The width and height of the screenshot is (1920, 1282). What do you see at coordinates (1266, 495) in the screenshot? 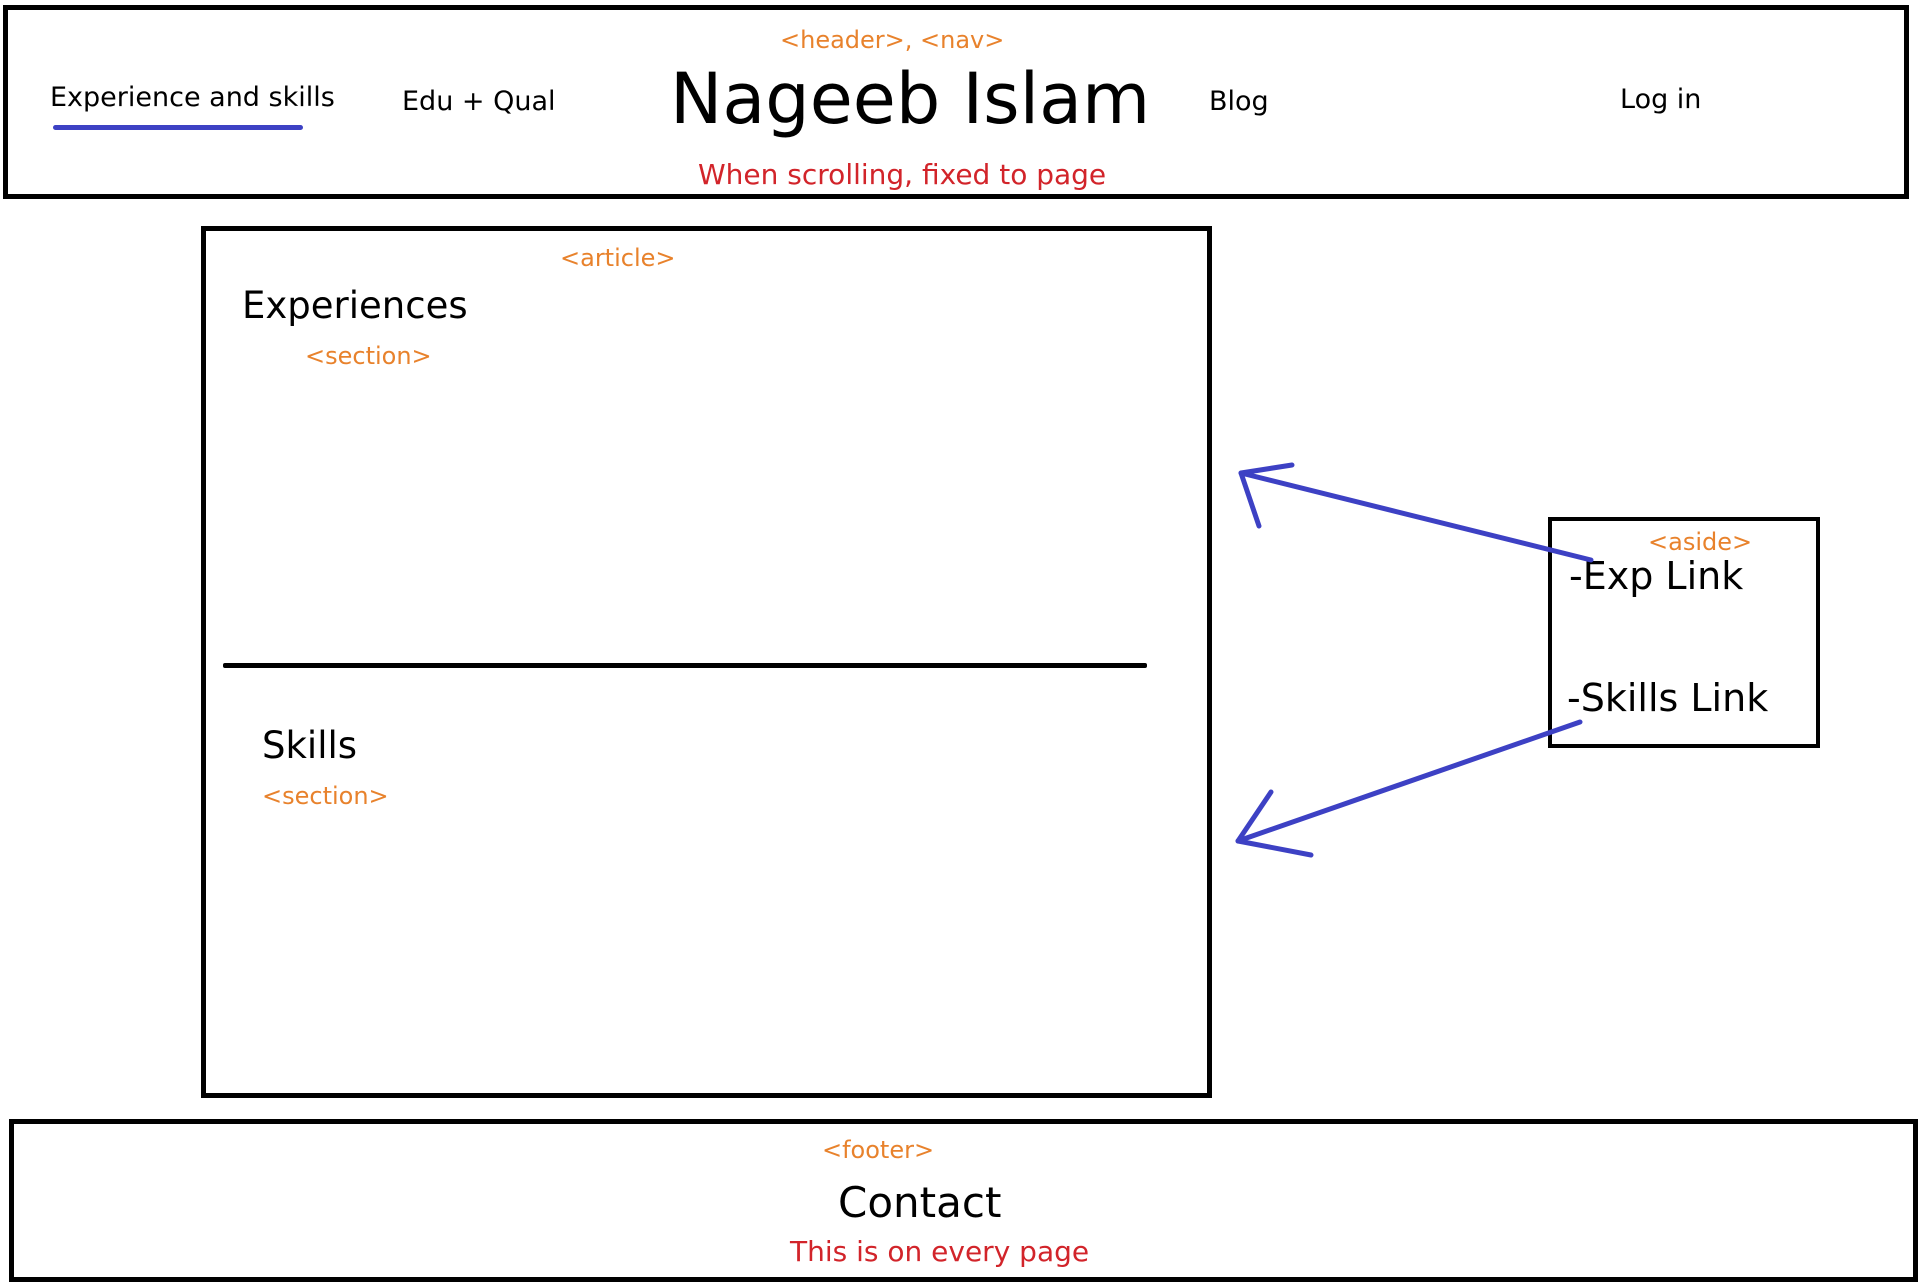
I see `exp-link-arrowhead-icon` at bounding box center [1266, 495].